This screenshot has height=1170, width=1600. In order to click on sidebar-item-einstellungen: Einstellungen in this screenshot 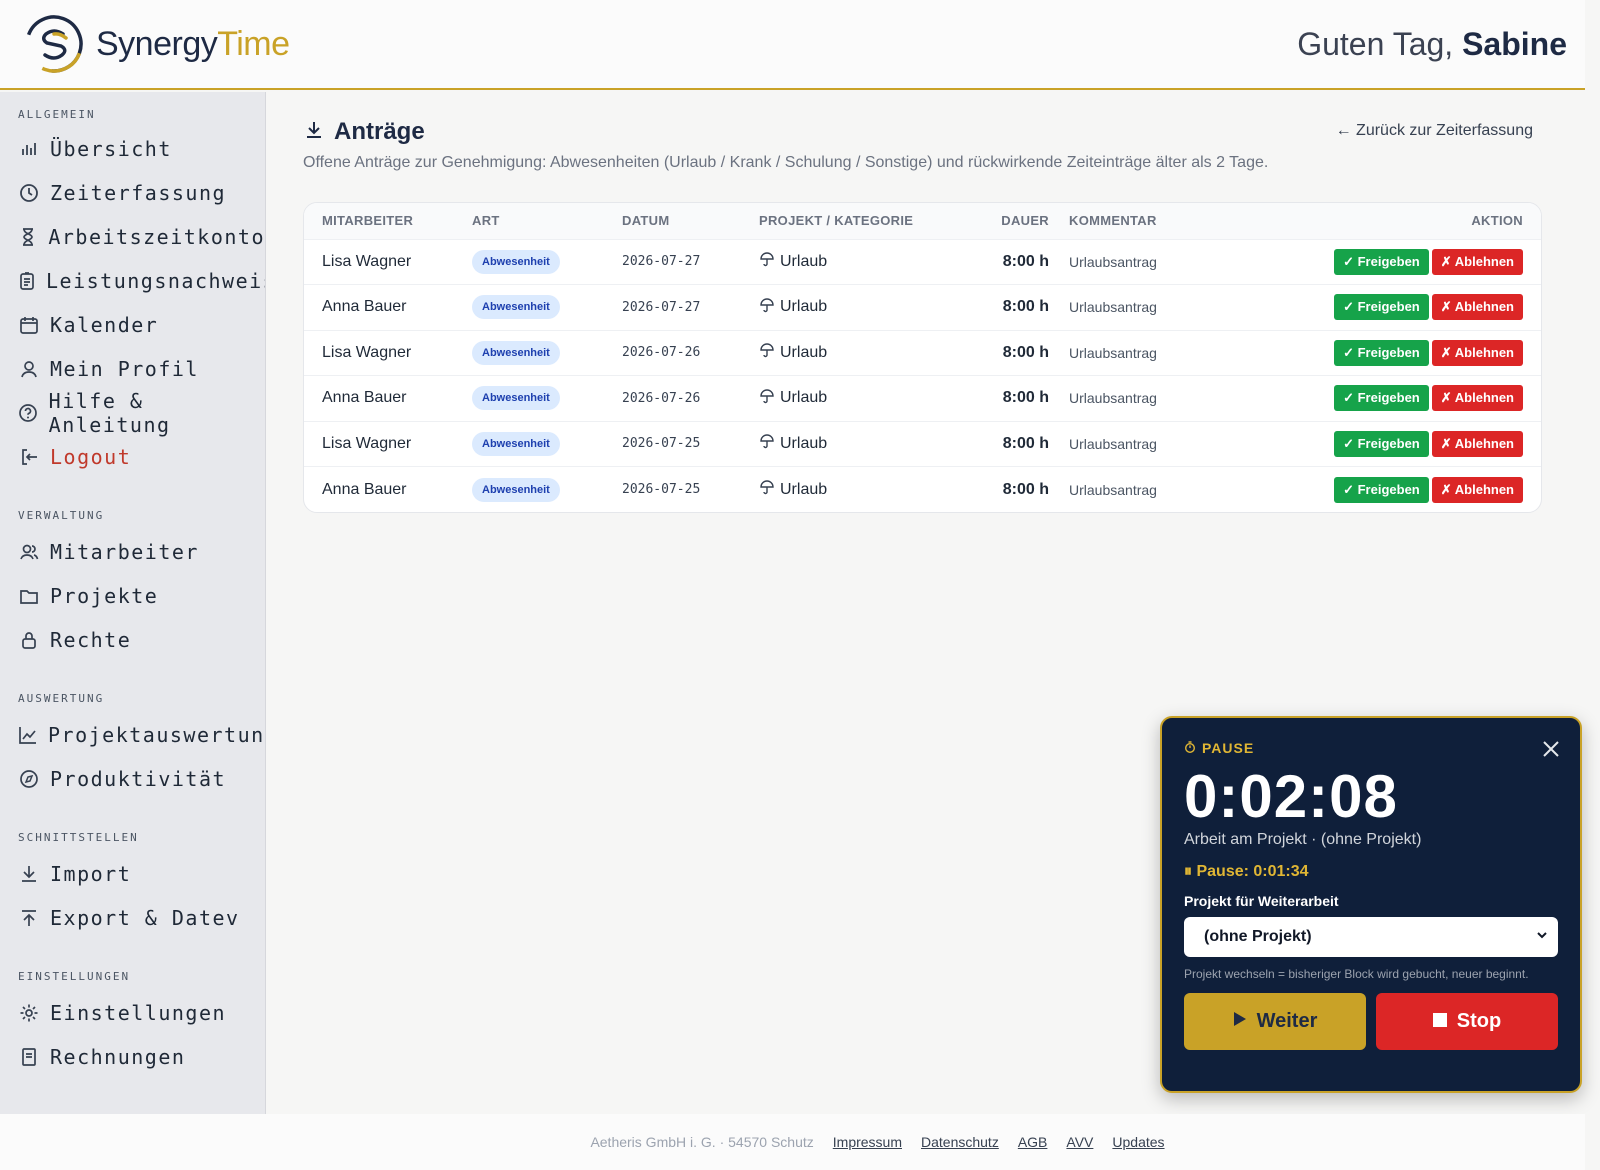, I will do `click(132, 1013)`.